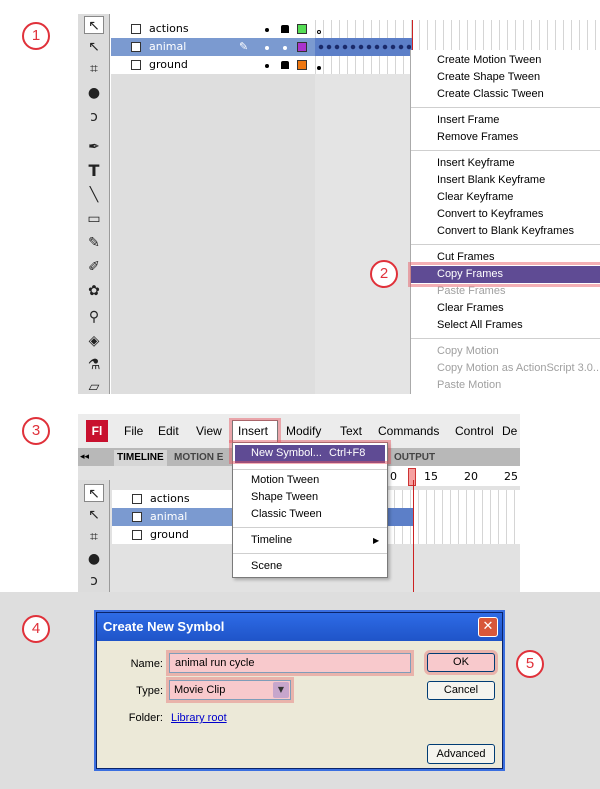 The image size is (600, 789). What do you see at coordinates (490, 214) in the screenshot?
I see `menu-item-convert-to-keyframes: Convert to Keyframes` at bounding box center [490, 214].